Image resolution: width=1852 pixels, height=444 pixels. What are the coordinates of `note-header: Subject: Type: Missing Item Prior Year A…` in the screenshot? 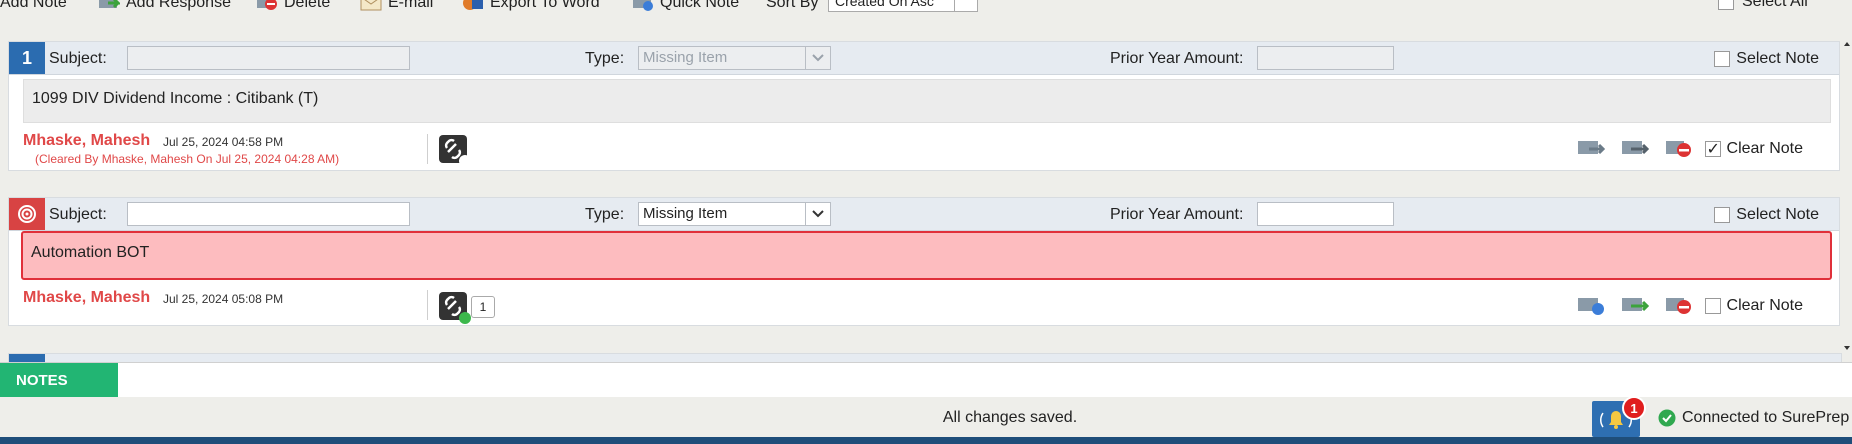 It's located at (924, 214).